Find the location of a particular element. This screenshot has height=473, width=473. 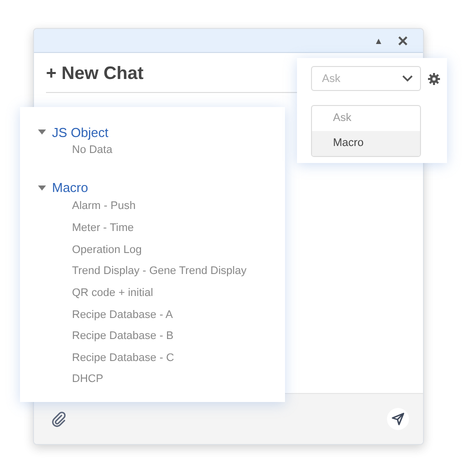

tree-item: DHCP is located at coordinates (161, 379).